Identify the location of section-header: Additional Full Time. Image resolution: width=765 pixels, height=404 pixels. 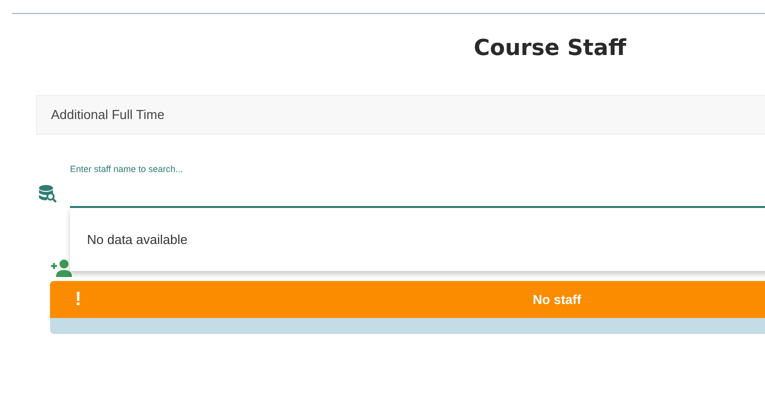
(400, 115).